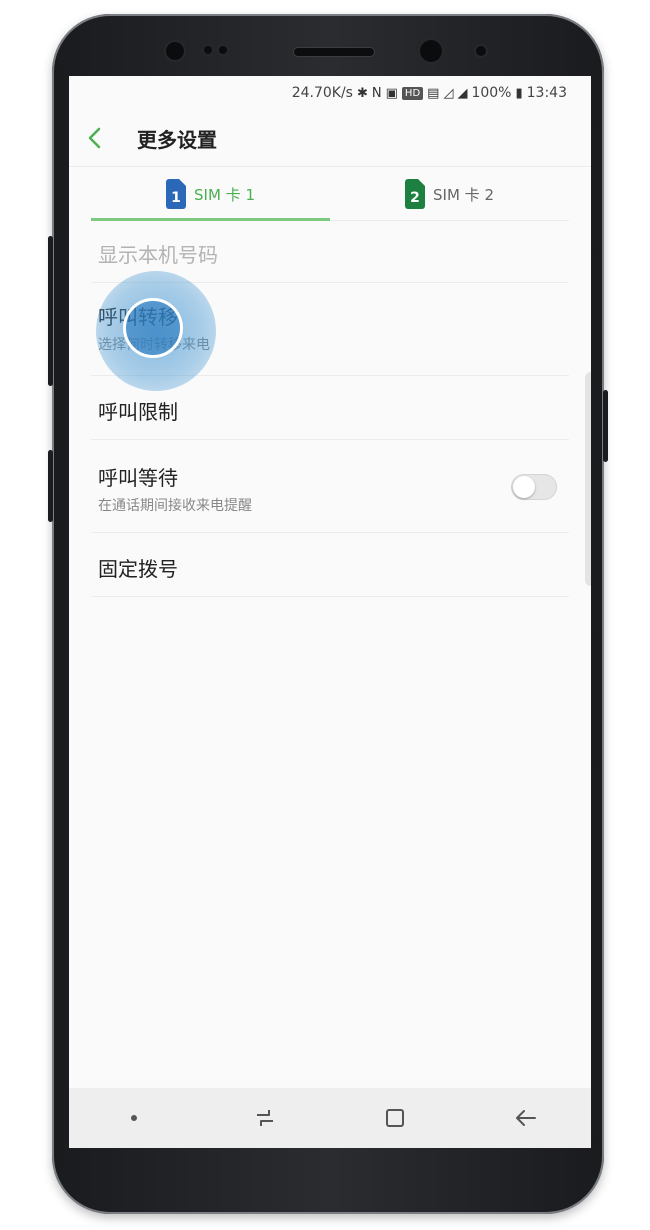  I want to click on touch-point, so click(153, 328).